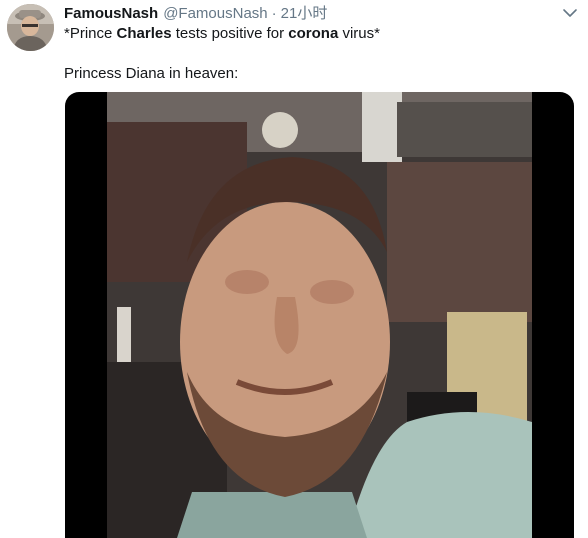 The image size is (588, 538). I want to click on timestamp: 21小时, so click(304, 14).